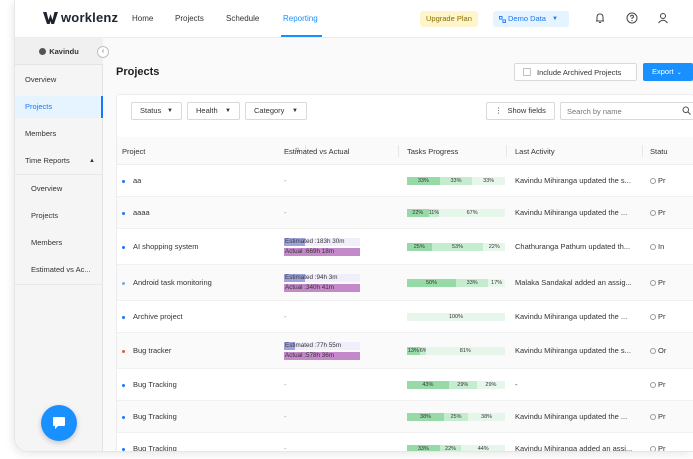 This screenshot has width=693, height=459. What do you see at coordinates (499, 110) in the screenshot?
I see `more-vertical-icon: ⋮` at bounding box center [499, 110].